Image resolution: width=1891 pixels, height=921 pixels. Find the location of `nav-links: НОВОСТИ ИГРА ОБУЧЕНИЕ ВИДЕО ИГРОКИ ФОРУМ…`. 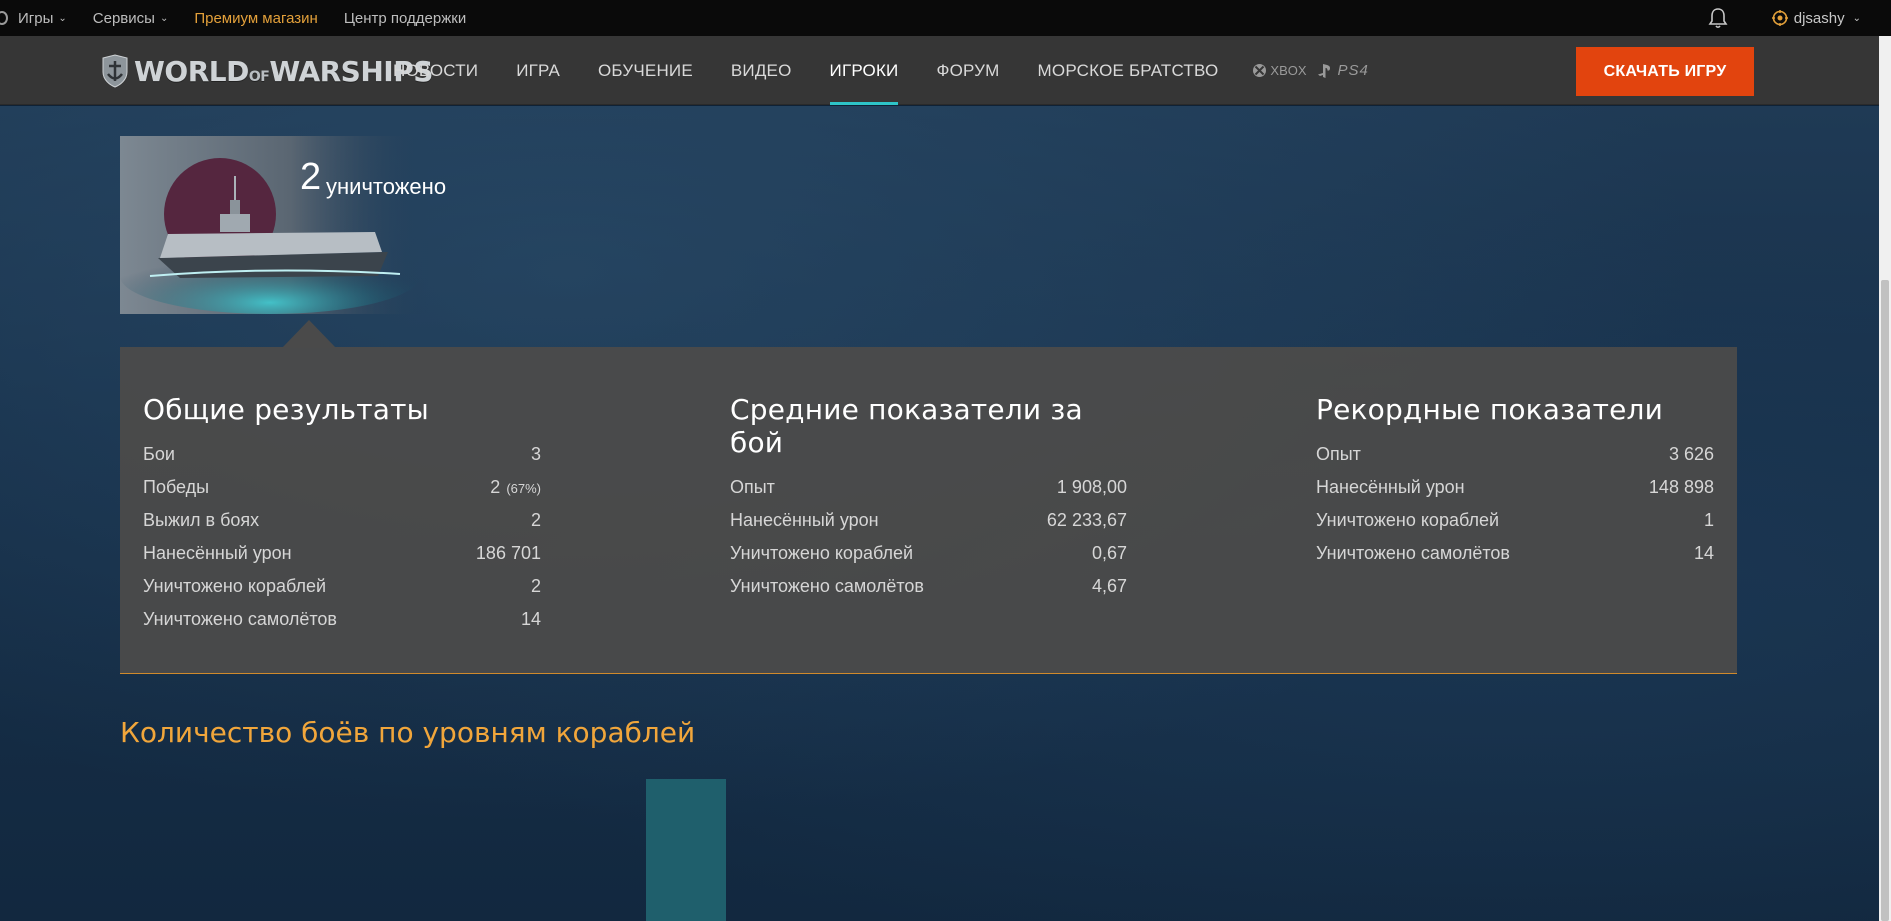

nav-links: НОВОСТИ ИГРА ОБУЧЕНИЕ ВИДЕО ИГРОКИ ФОРУМ… is located at coordinates (886, 70).